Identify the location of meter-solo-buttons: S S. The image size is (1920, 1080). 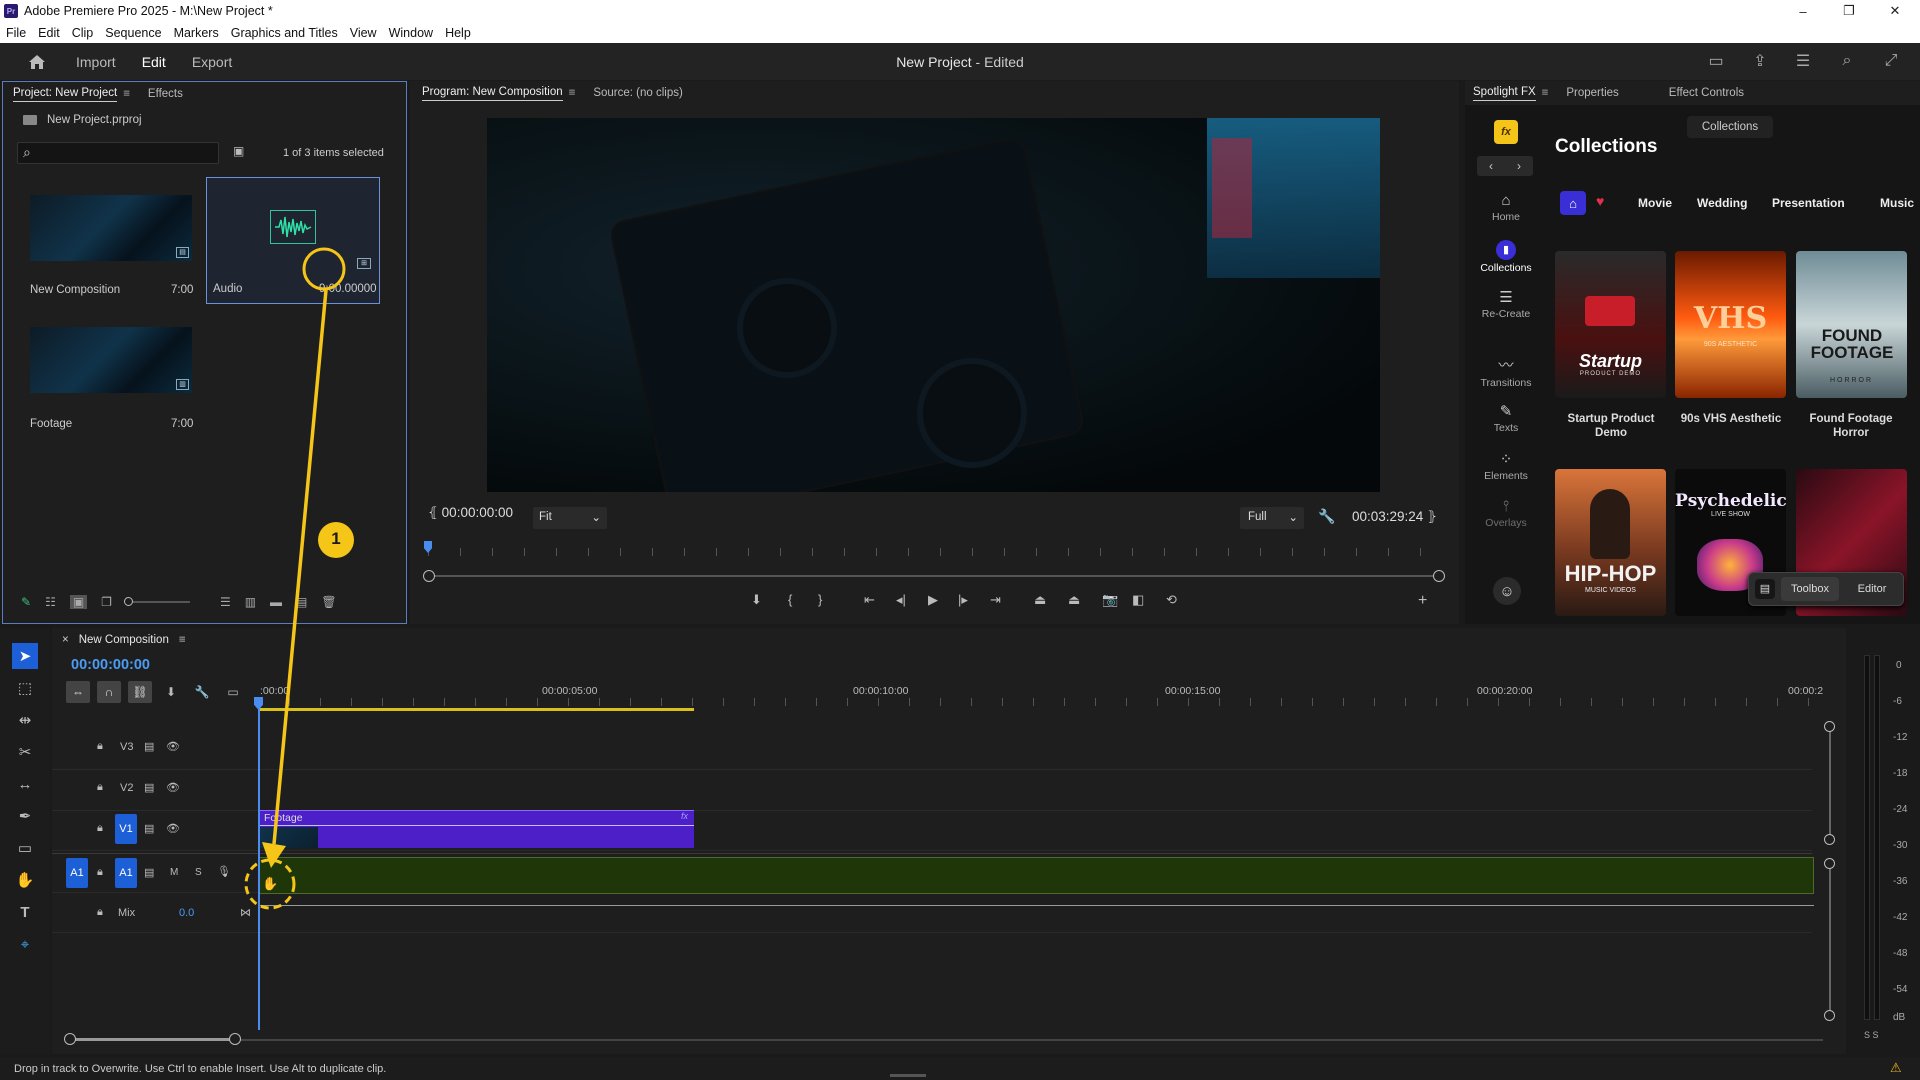
(1871, 1035).